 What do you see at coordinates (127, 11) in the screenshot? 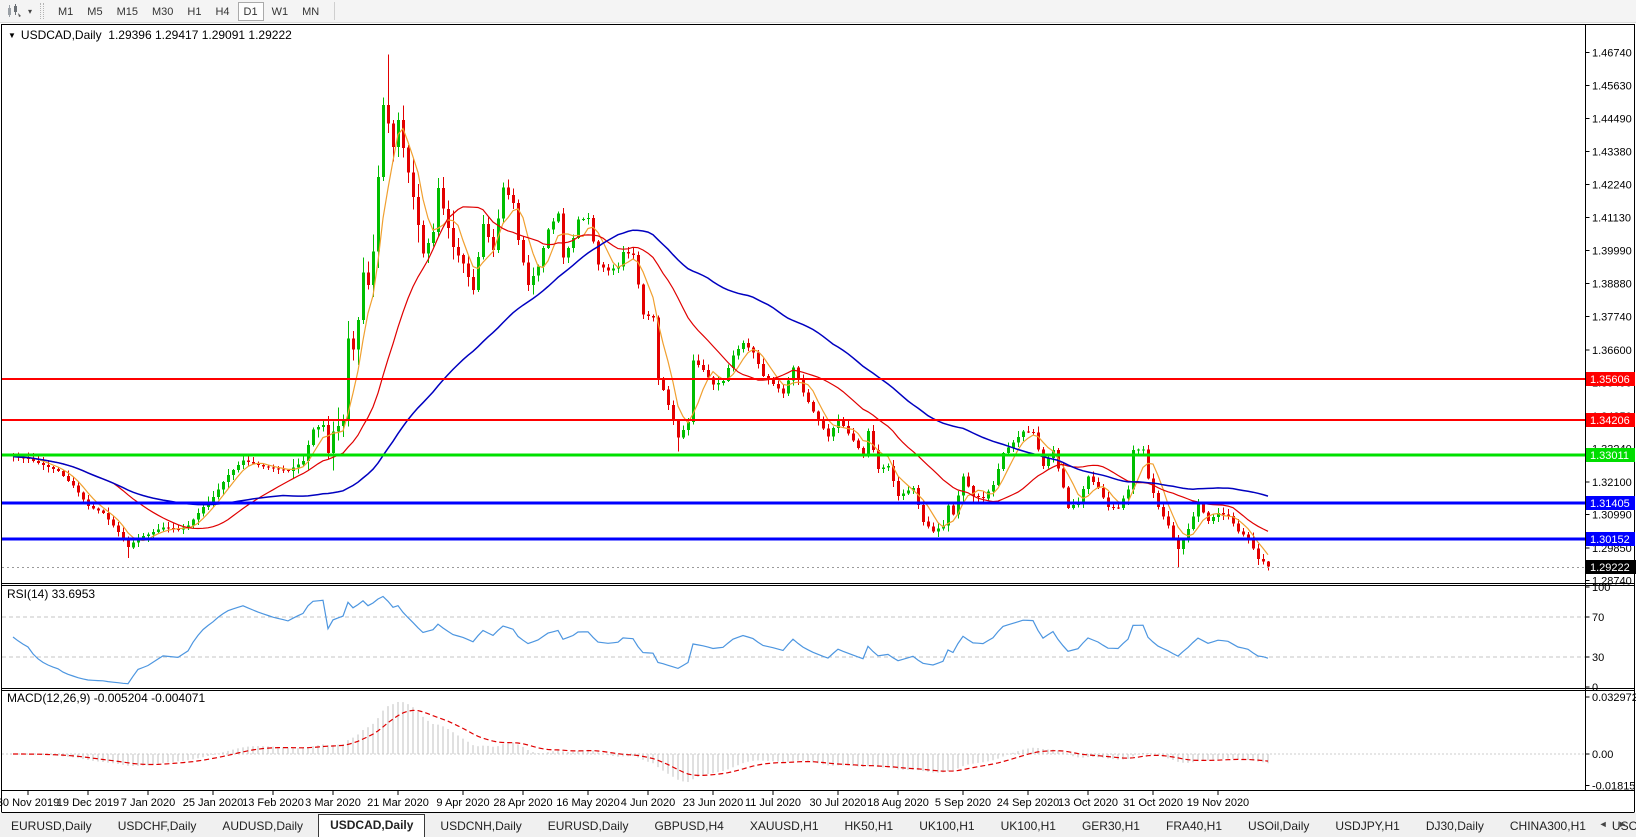
I see `timeframe-button-m15: M15` at bounding box center [127, 11].